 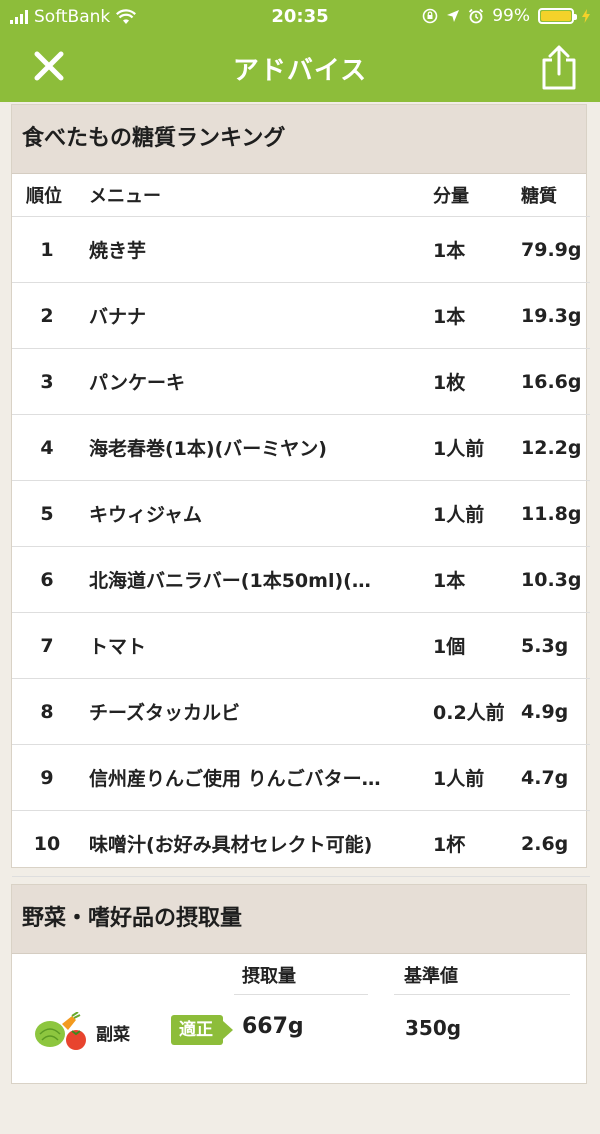 I want to click on intake-title: 野菜・嗜好品の摂取量, so click(x=299, y=919).